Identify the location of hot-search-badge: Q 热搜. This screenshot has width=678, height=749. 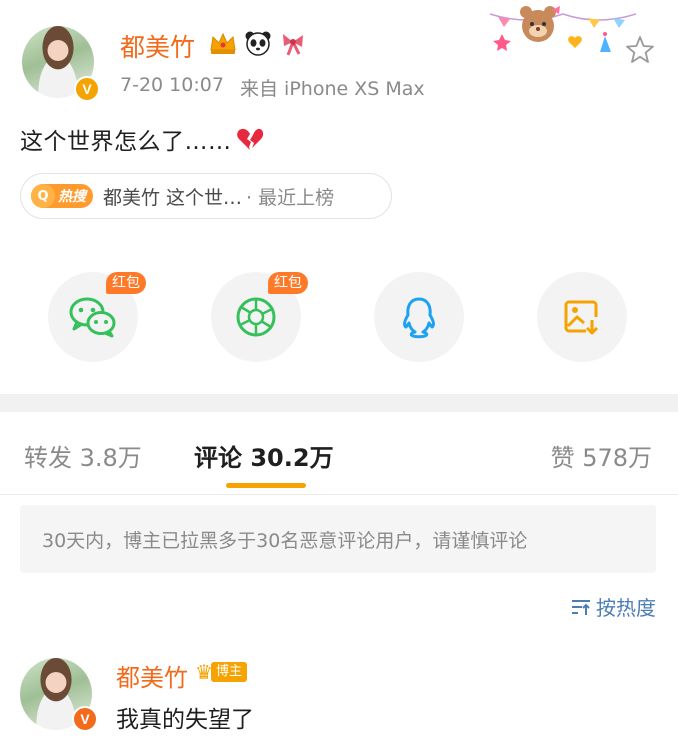
(62, 196).